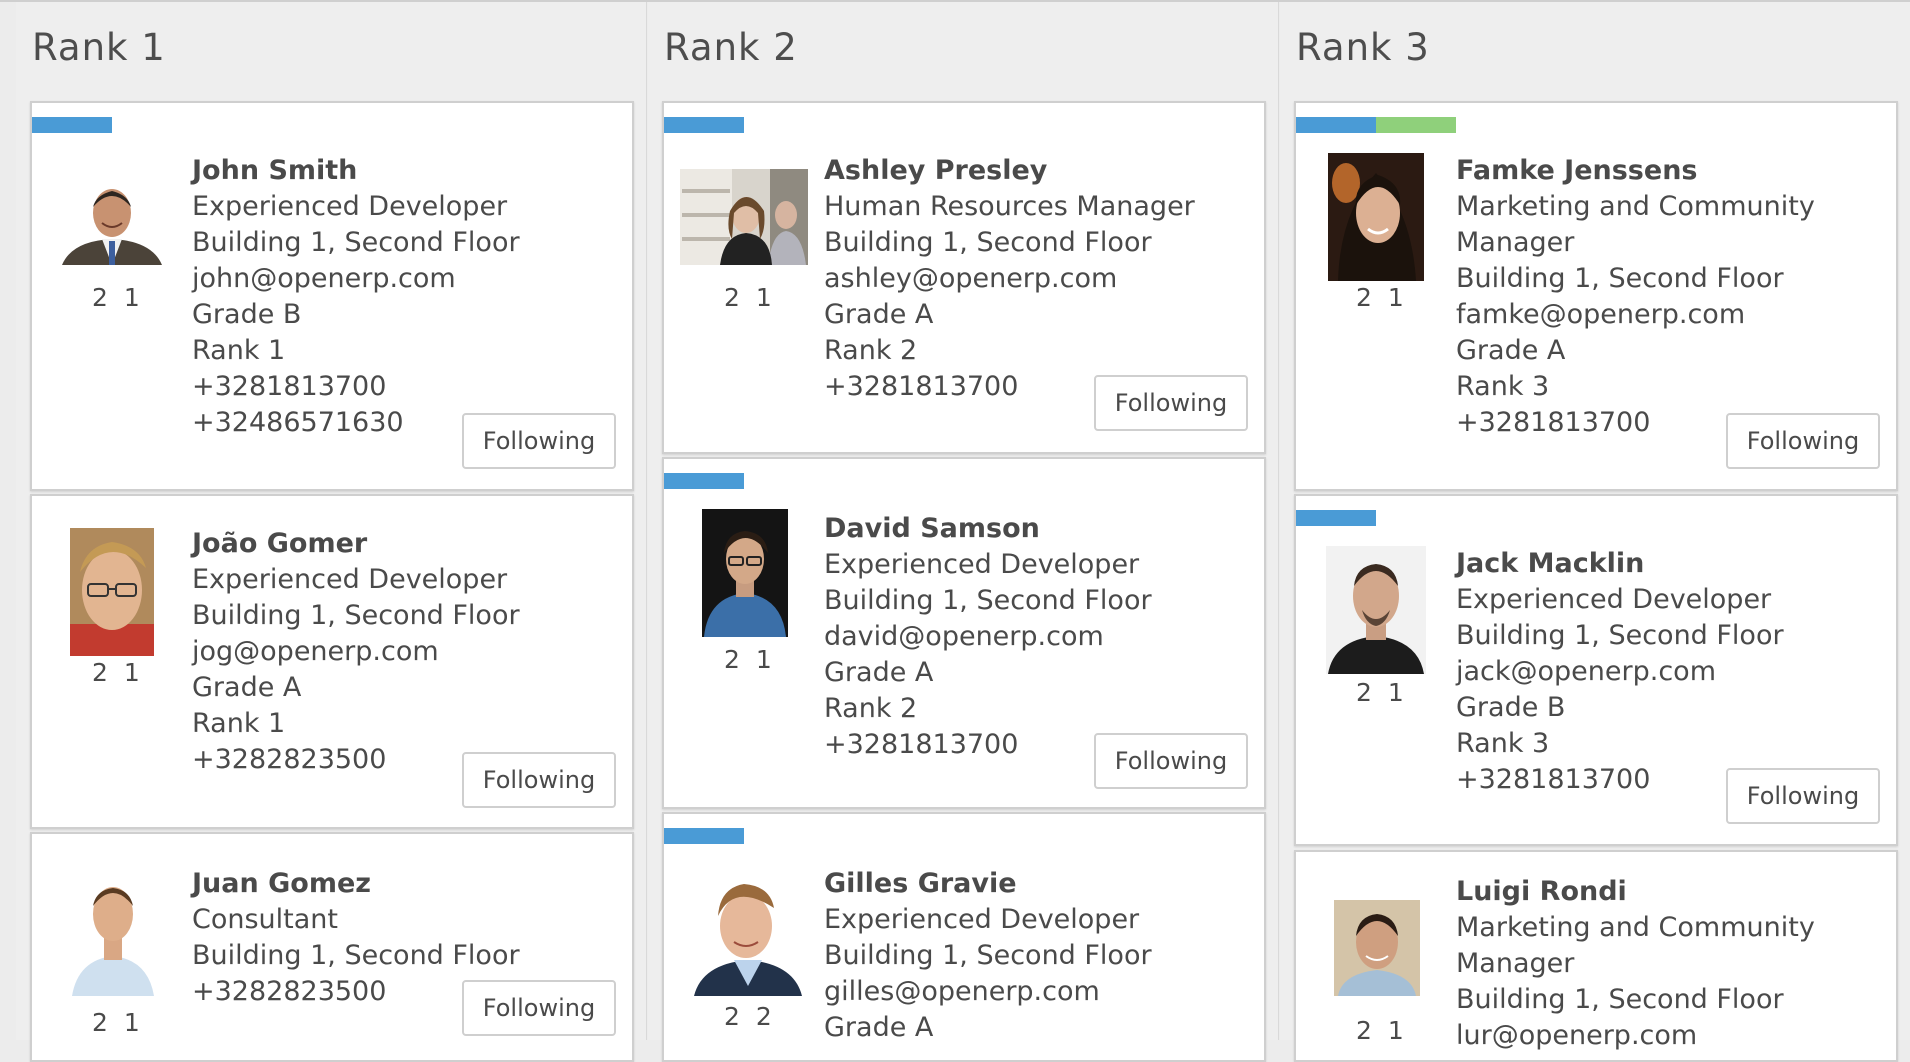 This screenshot has height=1062, width=1910. Describe the element at coordinates (356, 171) in the screenshot. I see `employee-name: John Smith` at that location.